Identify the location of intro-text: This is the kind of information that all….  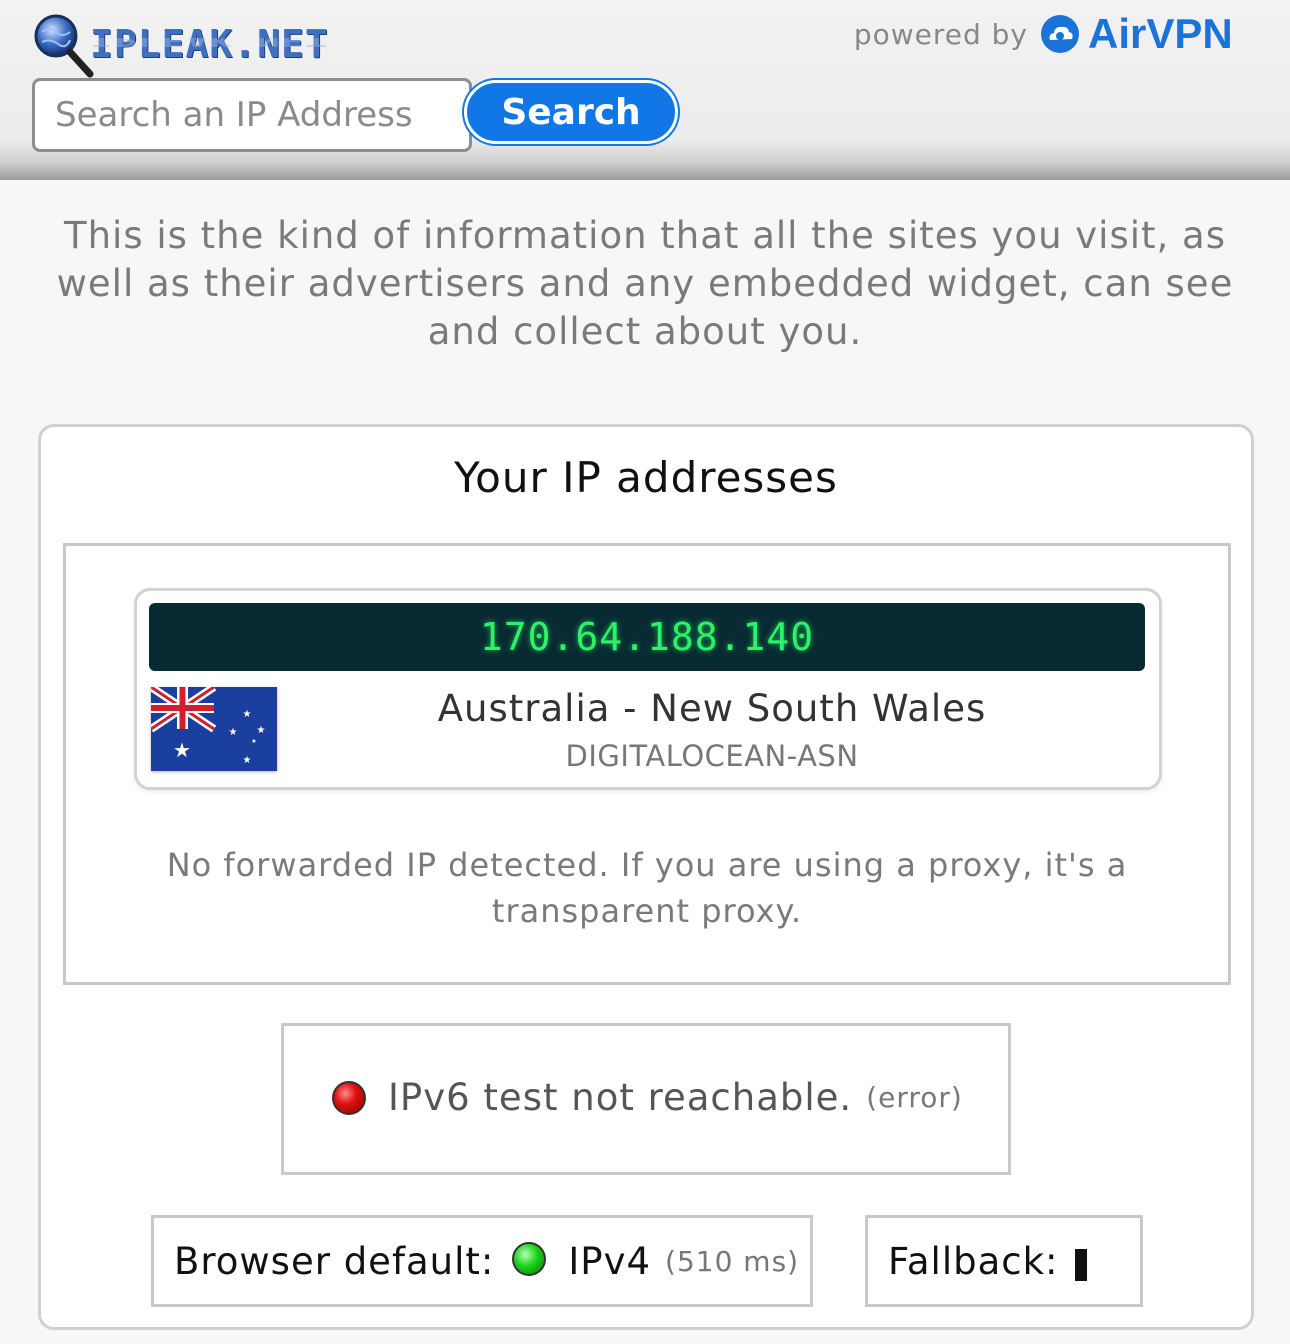
(645, 283).